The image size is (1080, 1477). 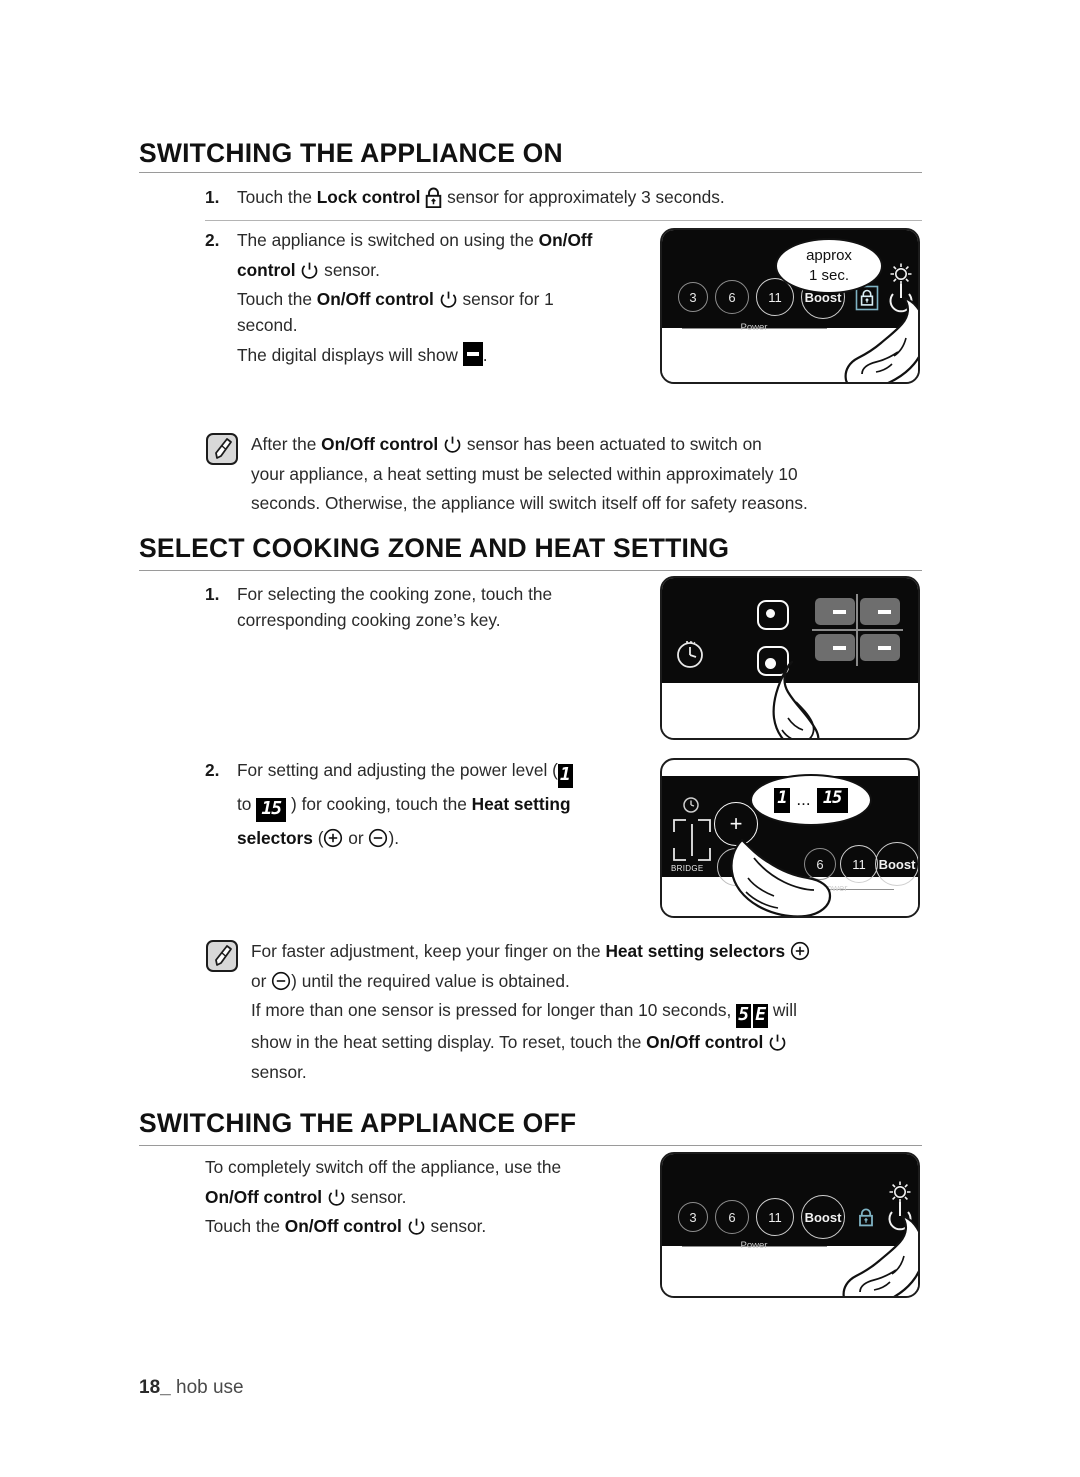 I want to click on note-text-part: ) until the required value is obtained., so click(x=430, y=980).